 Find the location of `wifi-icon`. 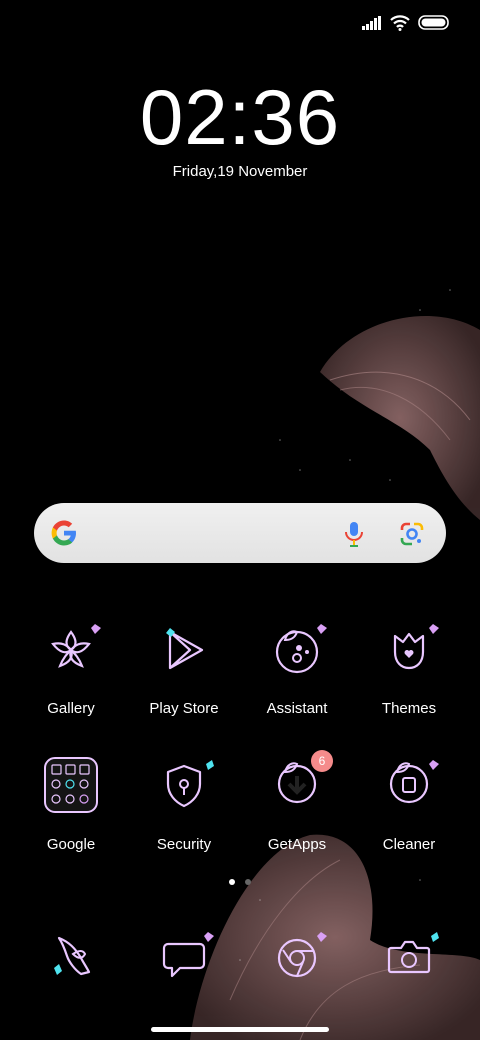

wifi-icon is located at coordinates (400, 25).